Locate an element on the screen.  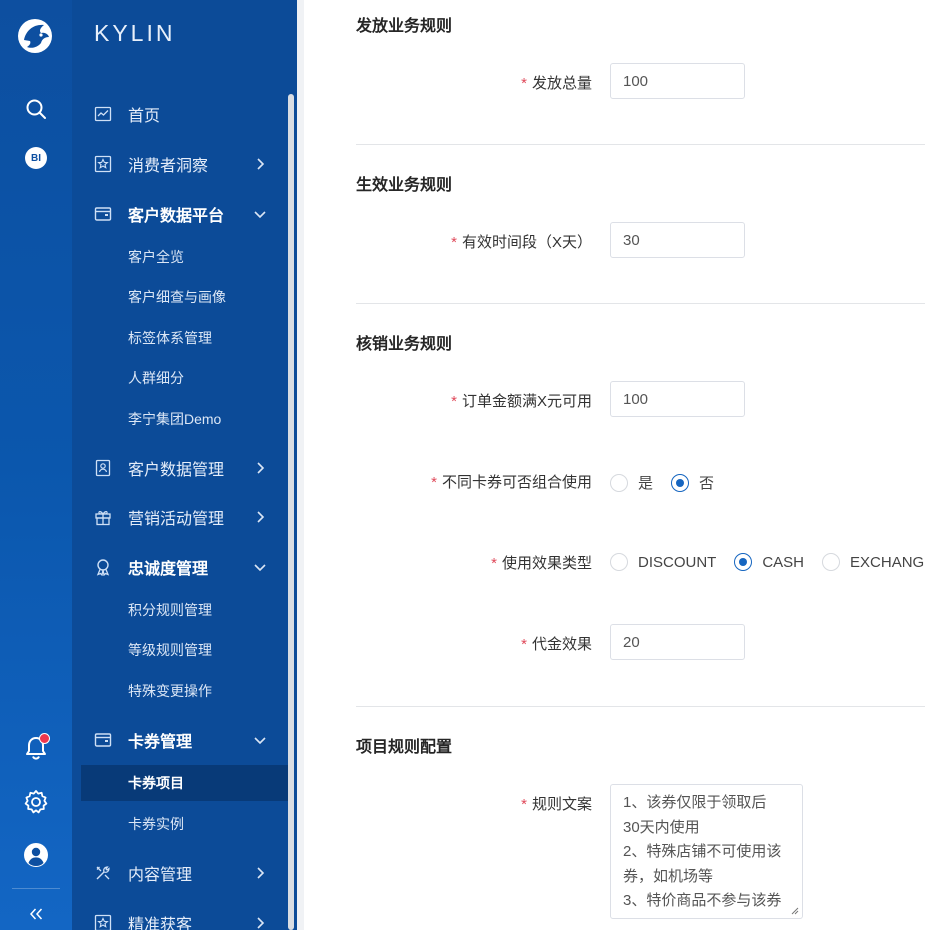
field-label-text: 规则文案 is located at coordinates (561, 804).